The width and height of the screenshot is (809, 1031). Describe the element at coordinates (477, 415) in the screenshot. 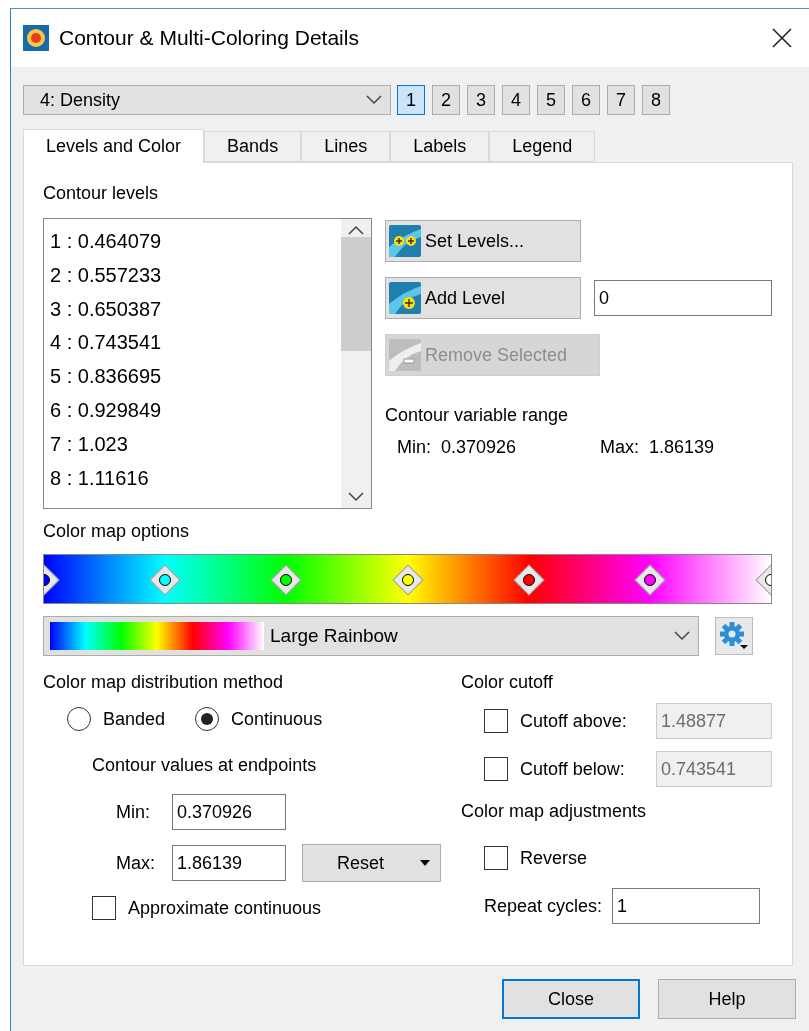

I see `section-title: Contour variable range` at that location.